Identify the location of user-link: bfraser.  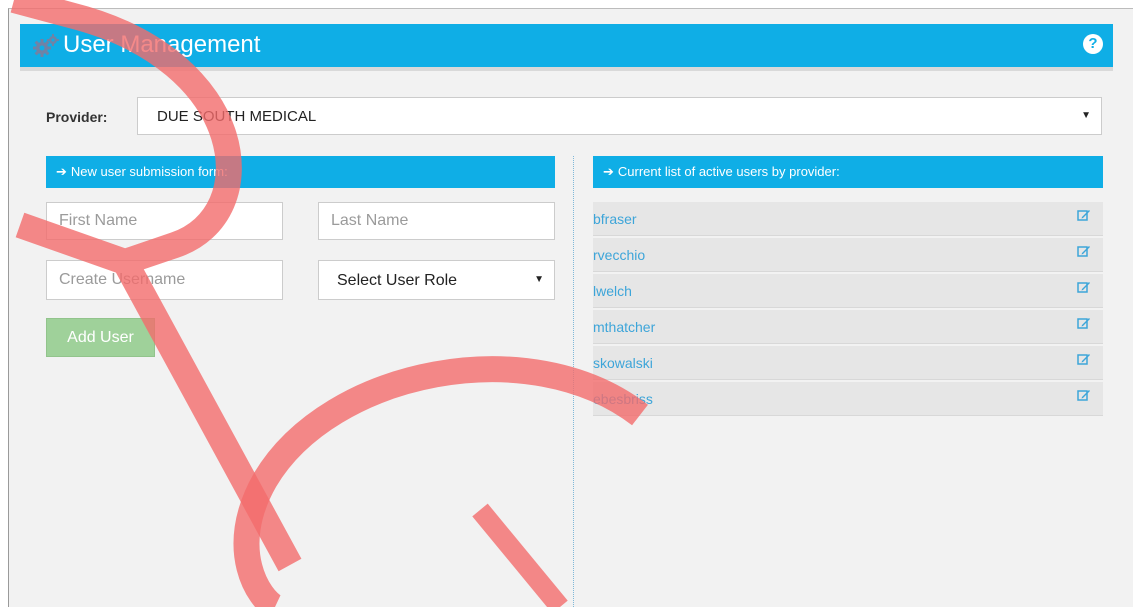
(615, 219).